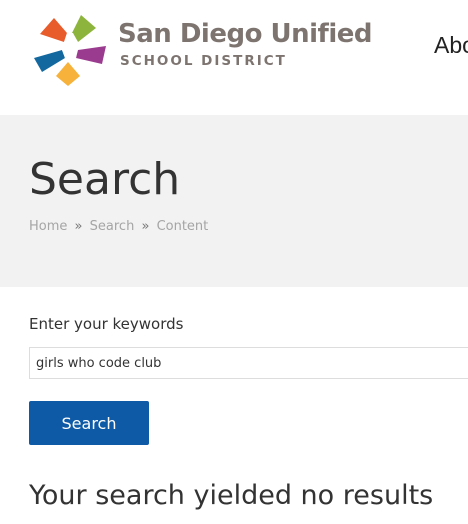  Describe the element at coordinates (203, 61) in the screenshot. I see `logo-subtitle: SCHOOL DISTRICT` at that location.